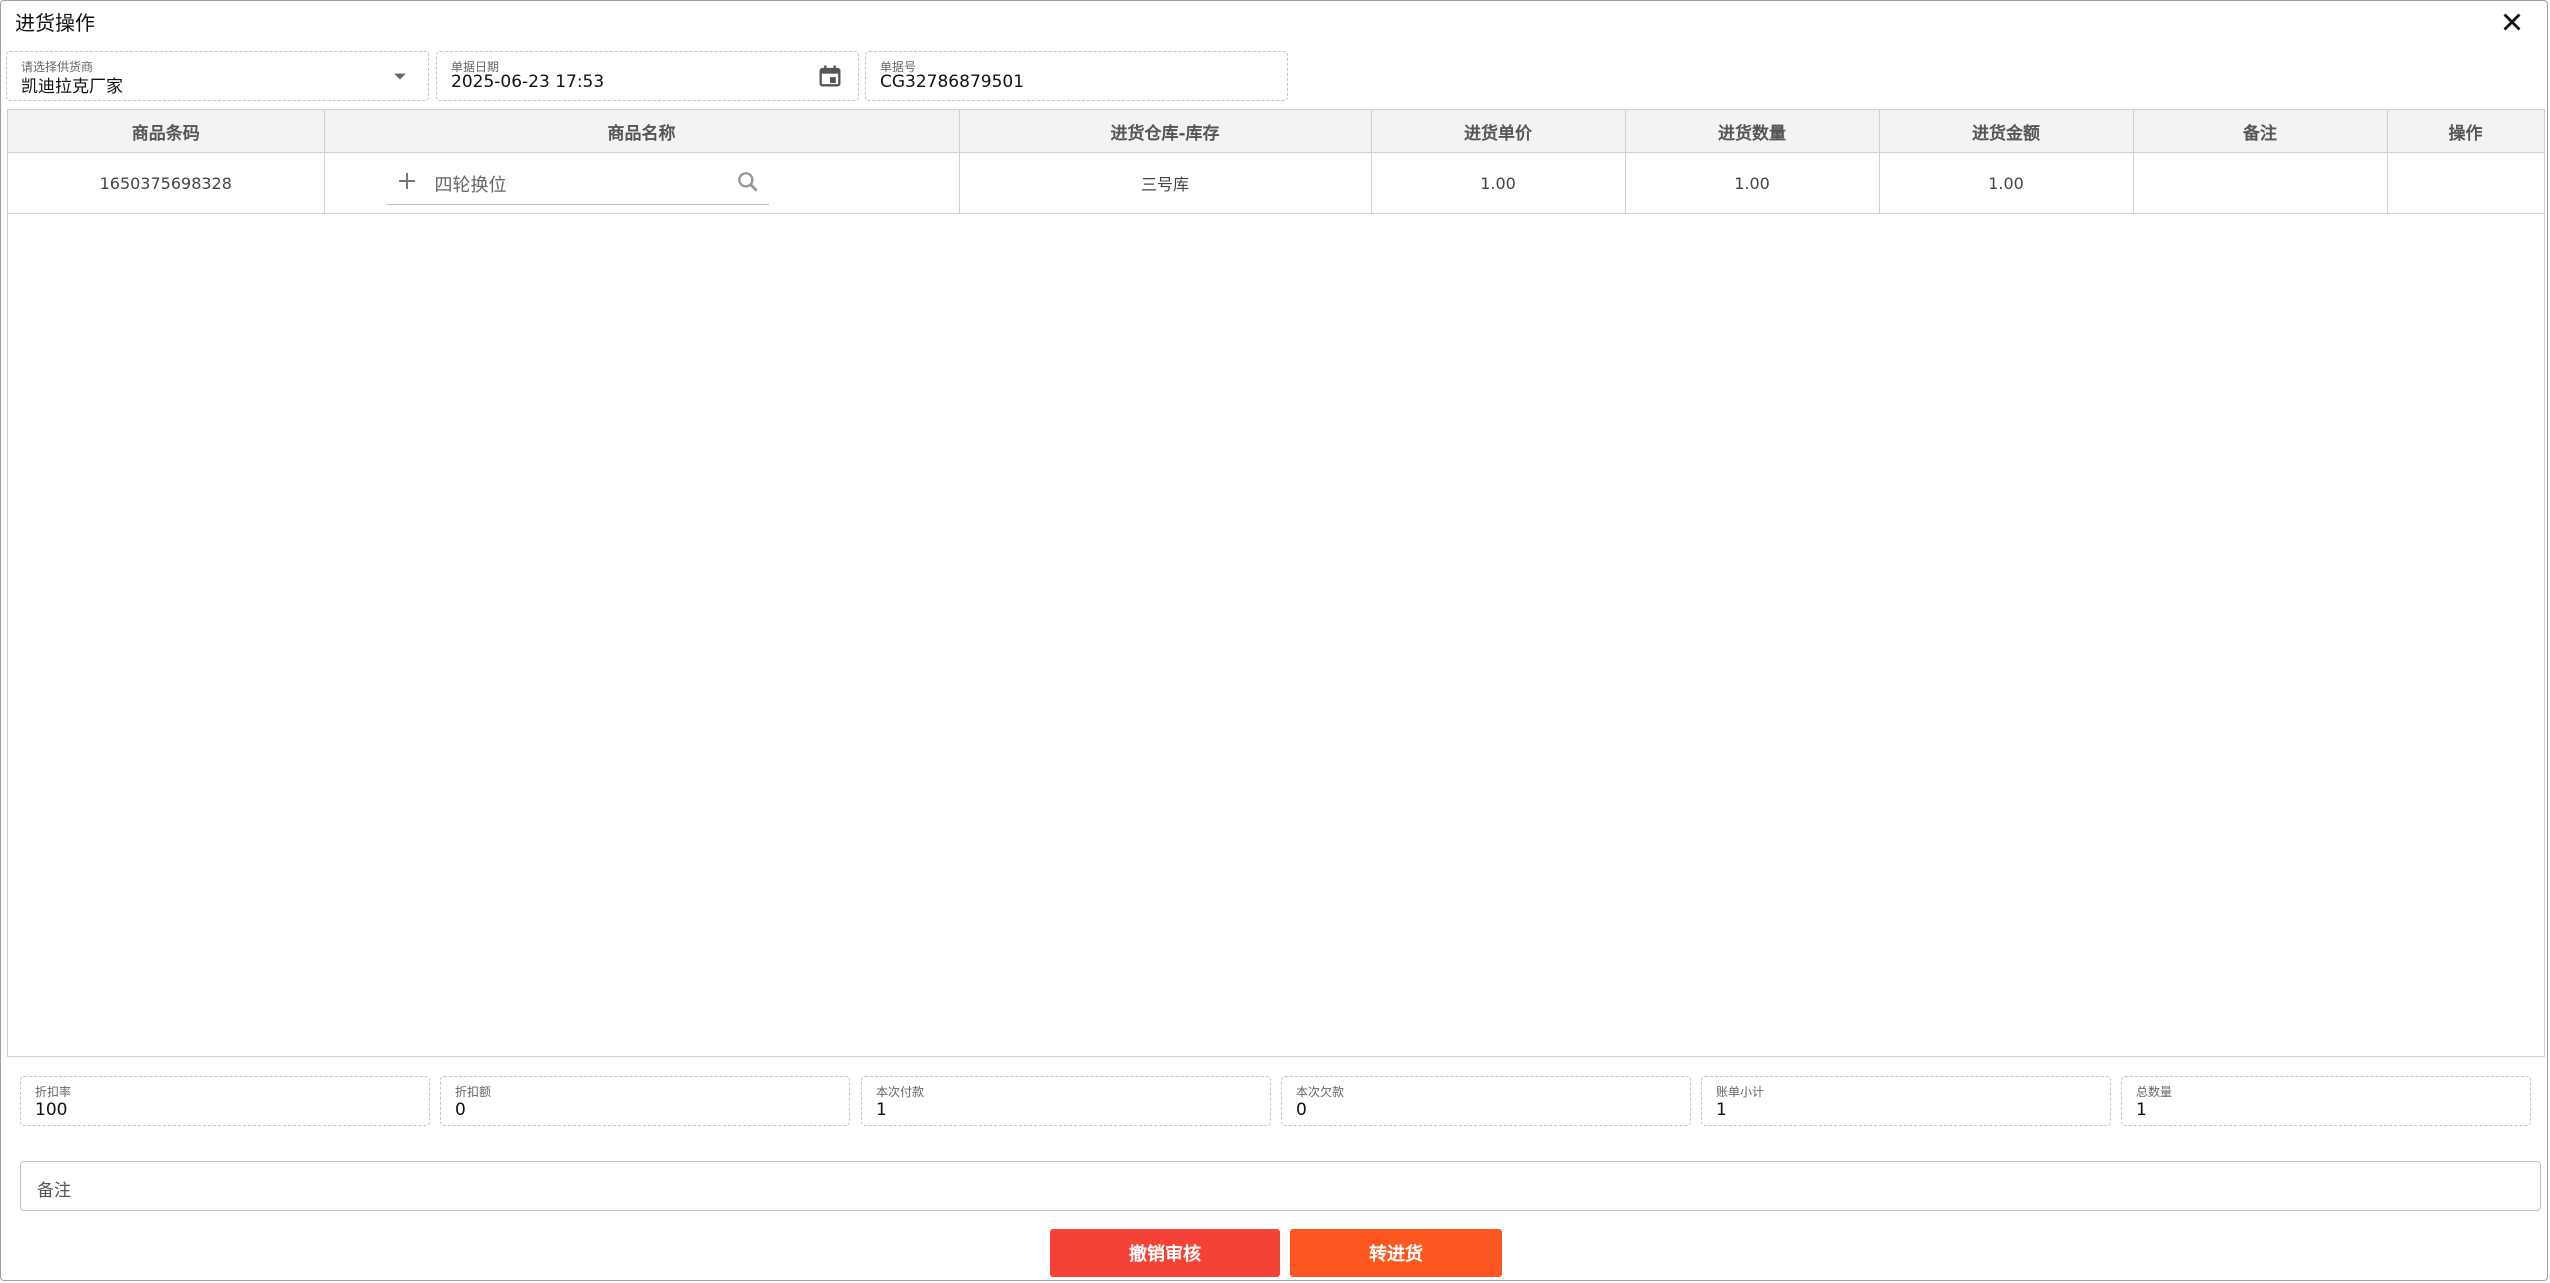 The image size is (2550, 1283). I want to click on cell-action, so click(2466, 183).